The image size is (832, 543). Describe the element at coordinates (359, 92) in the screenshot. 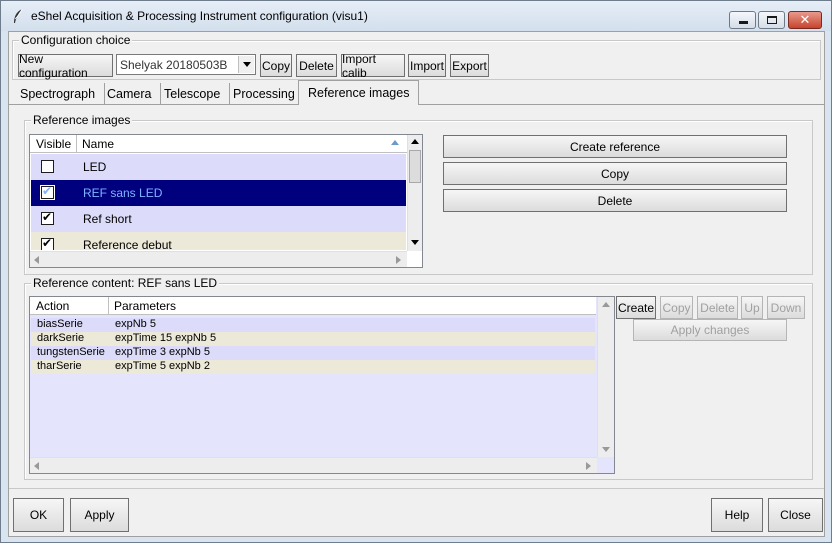

I see `tab-reference-images: Reference images` at that location.